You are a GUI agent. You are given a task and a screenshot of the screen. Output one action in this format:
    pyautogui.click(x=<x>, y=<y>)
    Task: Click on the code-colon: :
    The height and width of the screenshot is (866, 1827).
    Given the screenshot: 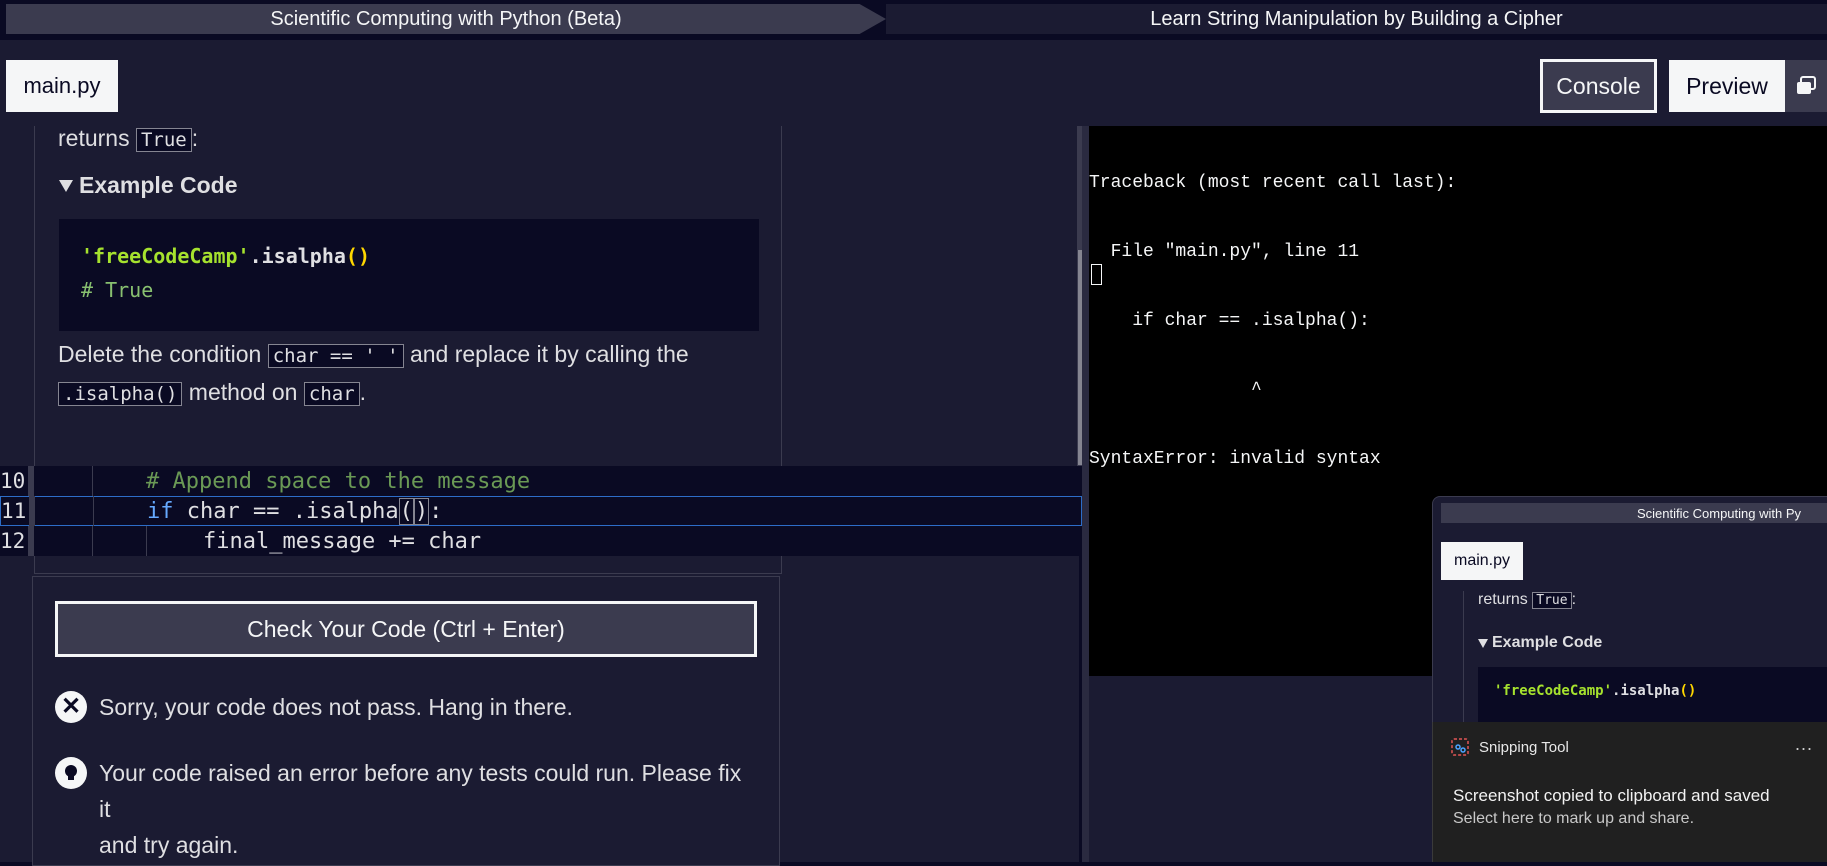 What is the action you would take?
    pyautogui.click(x=436, y=511)
    